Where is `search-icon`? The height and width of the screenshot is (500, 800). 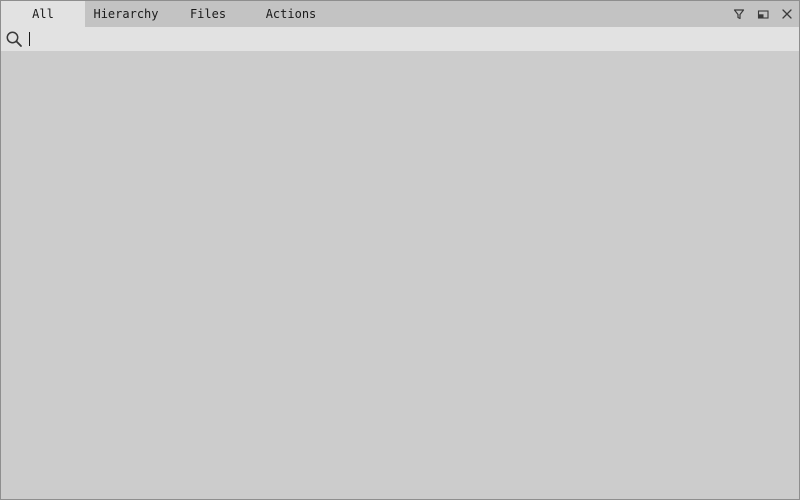 search-icon is located at coordinates (14, 39).